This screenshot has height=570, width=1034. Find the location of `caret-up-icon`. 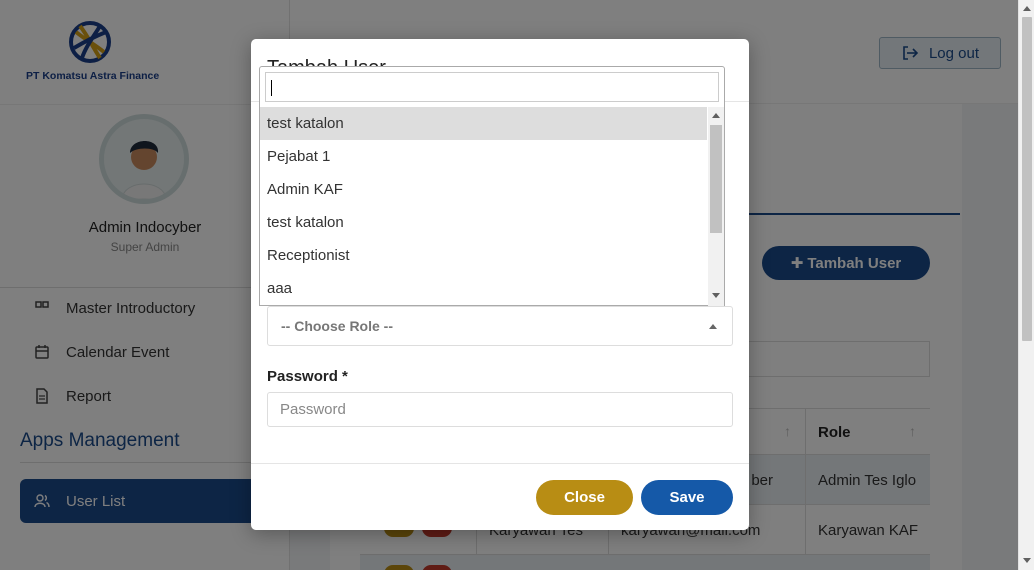

caret-up-icon is located at coordinates (713, 326).